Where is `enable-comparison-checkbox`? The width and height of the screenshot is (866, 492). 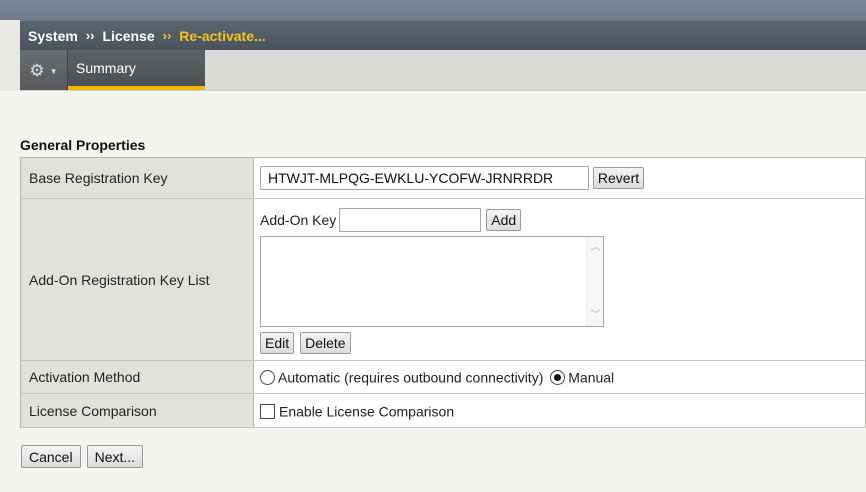 enable-comparison-checkbox is located at coordinates (267, 411).